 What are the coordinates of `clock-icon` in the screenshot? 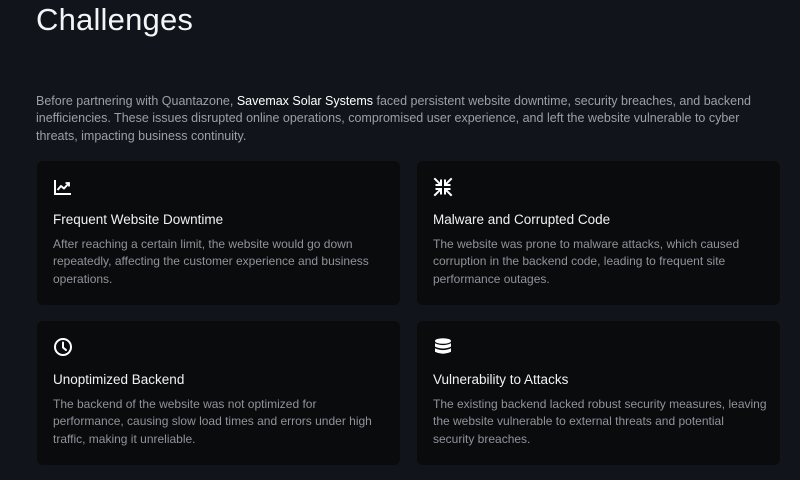 It's located at (63, 347).